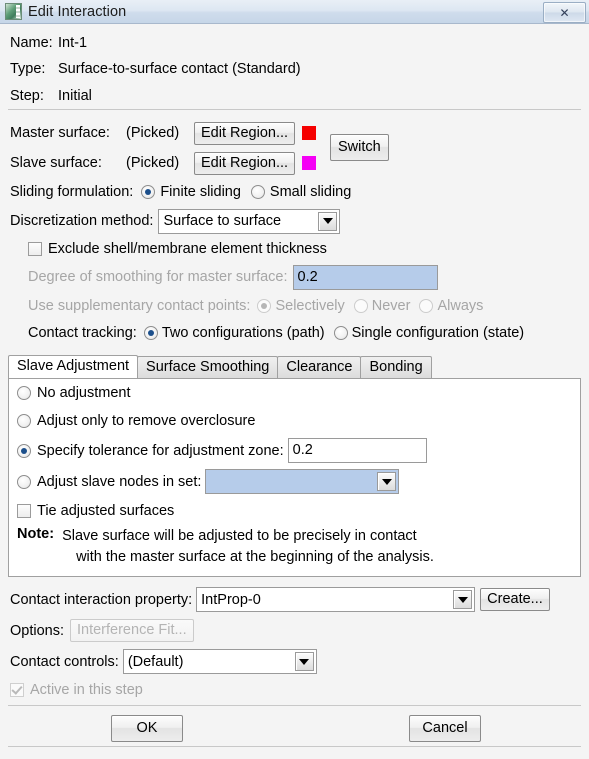 The image size is (589, 759). Describe the element at coordinates (438, 333) in the screenshot. I see `single-configuration-label: Single configuration (state)` at that location.